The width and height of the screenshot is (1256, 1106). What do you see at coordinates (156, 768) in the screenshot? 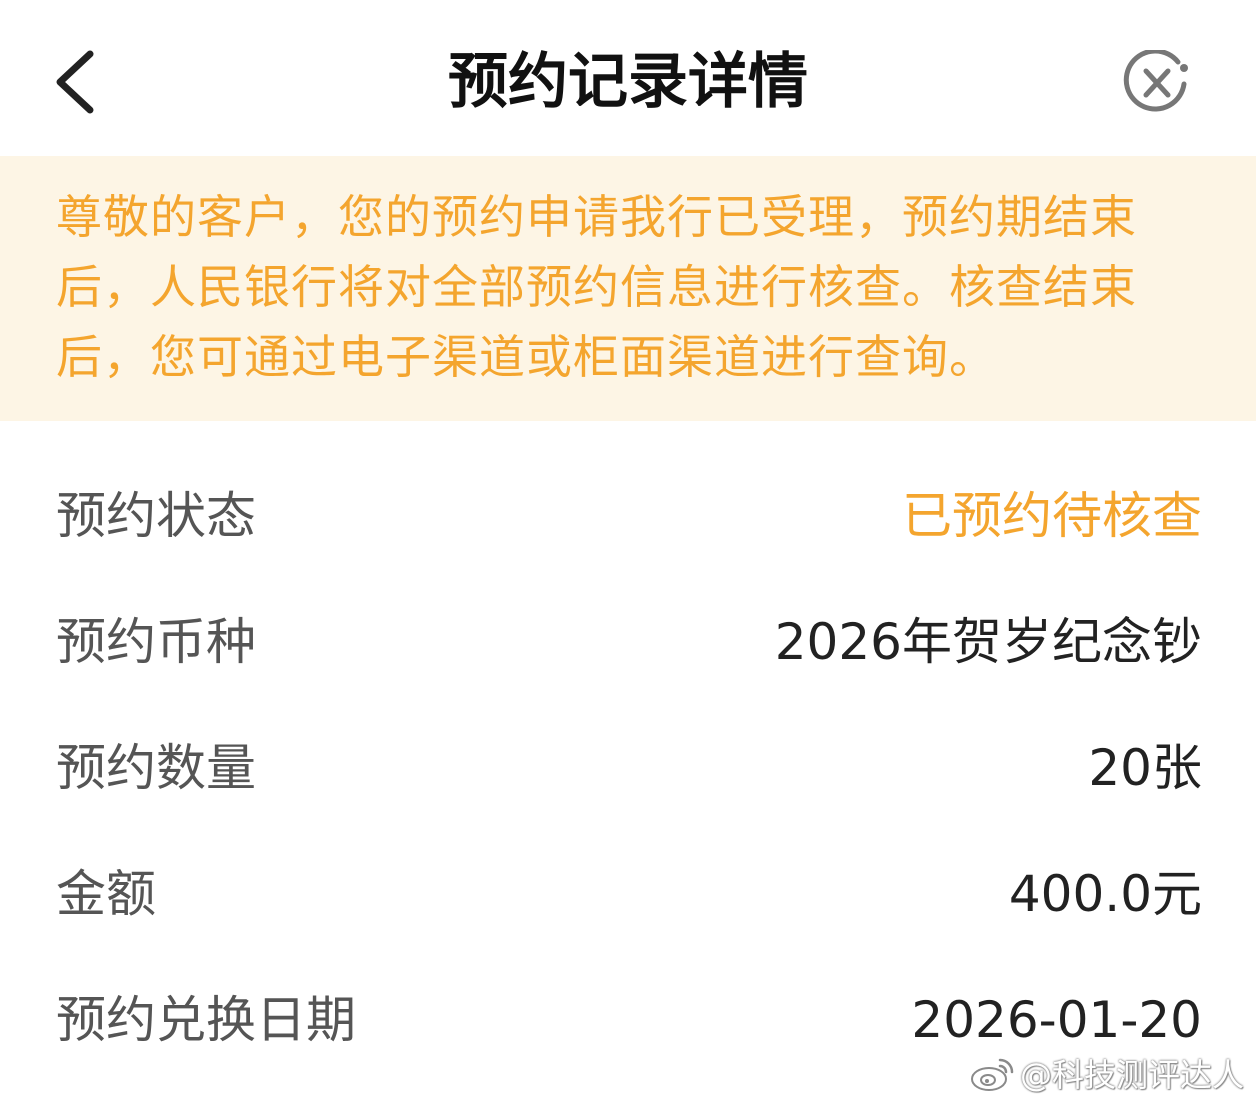
I see `detail-label: 预约数量` at bounding box center [156, 768].